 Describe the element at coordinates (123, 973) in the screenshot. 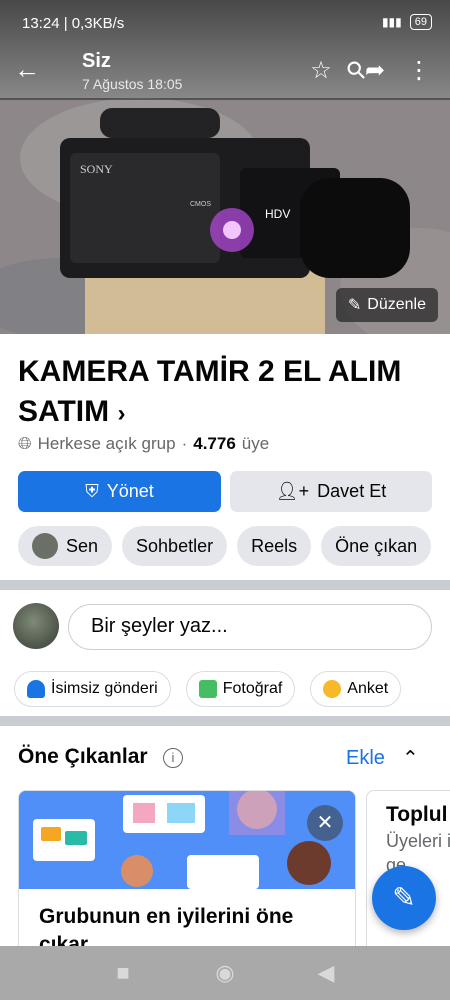

I see `recents-icon: ■` at that location.